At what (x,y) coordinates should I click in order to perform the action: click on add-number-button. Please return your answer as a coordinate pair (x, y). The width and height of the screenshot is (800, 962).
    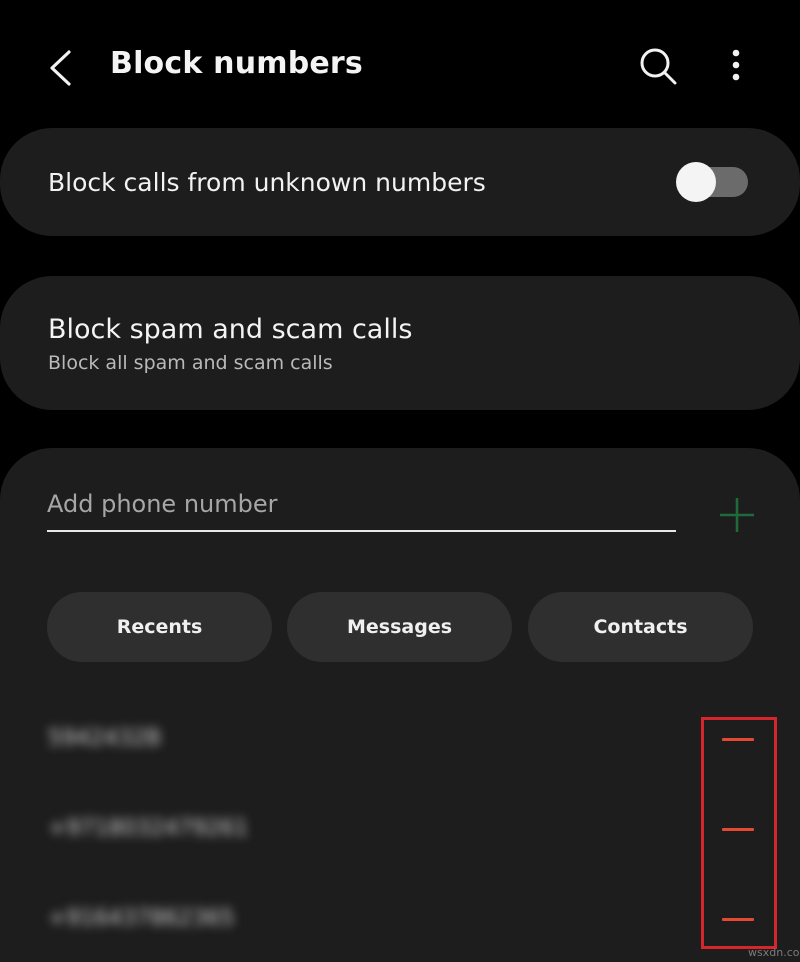
    Looking at the image, I should click on (737, 515).